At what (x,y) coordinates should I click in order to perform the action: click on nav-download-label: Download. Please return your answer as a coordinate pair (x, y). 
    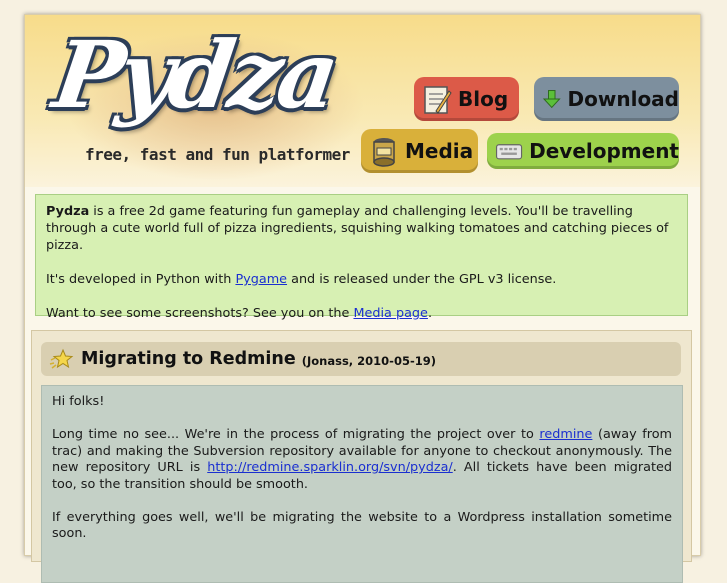
    Looking at the image, I should click on (623, 99).